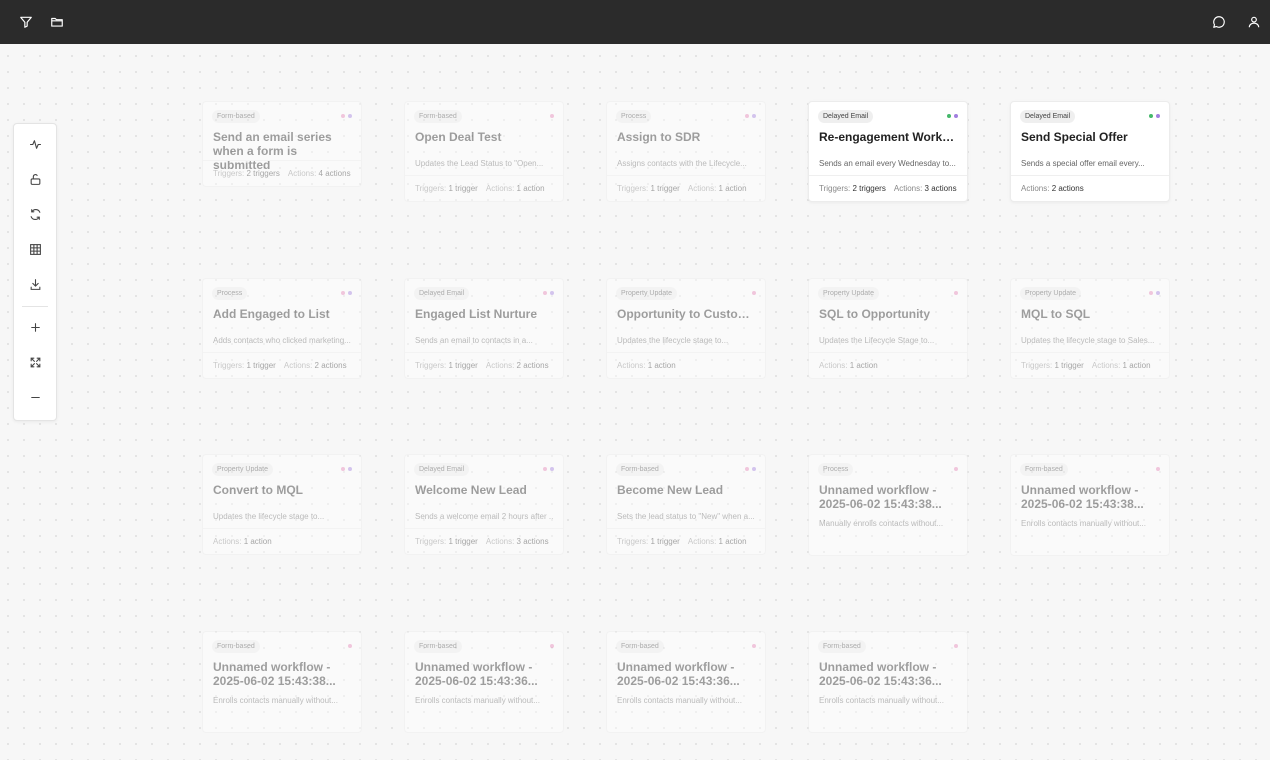 This screenshot has width=1270, height=760. What do you see at coordinates (532, 541) in the screenshot?
I see `action-value: 3 actions` at bounding box center [532, 541].